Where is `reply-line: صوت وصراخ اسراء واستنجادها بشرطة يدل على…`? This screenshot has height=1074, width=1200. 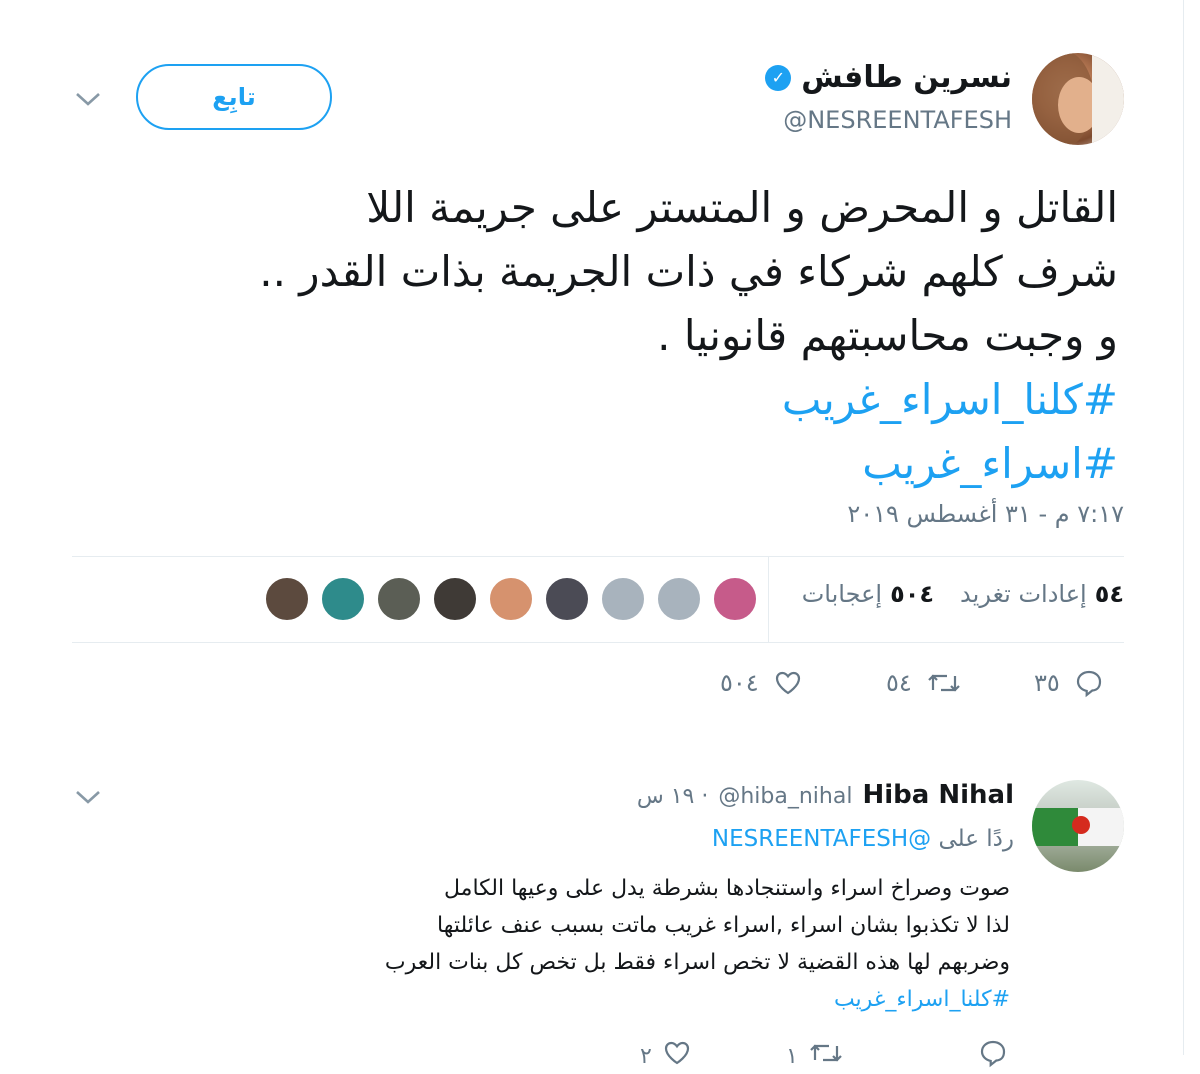 reply-line: صوت وصراخ اسراء واستنجادها بشرطة يدل على… is located at coordinates (727, 888).